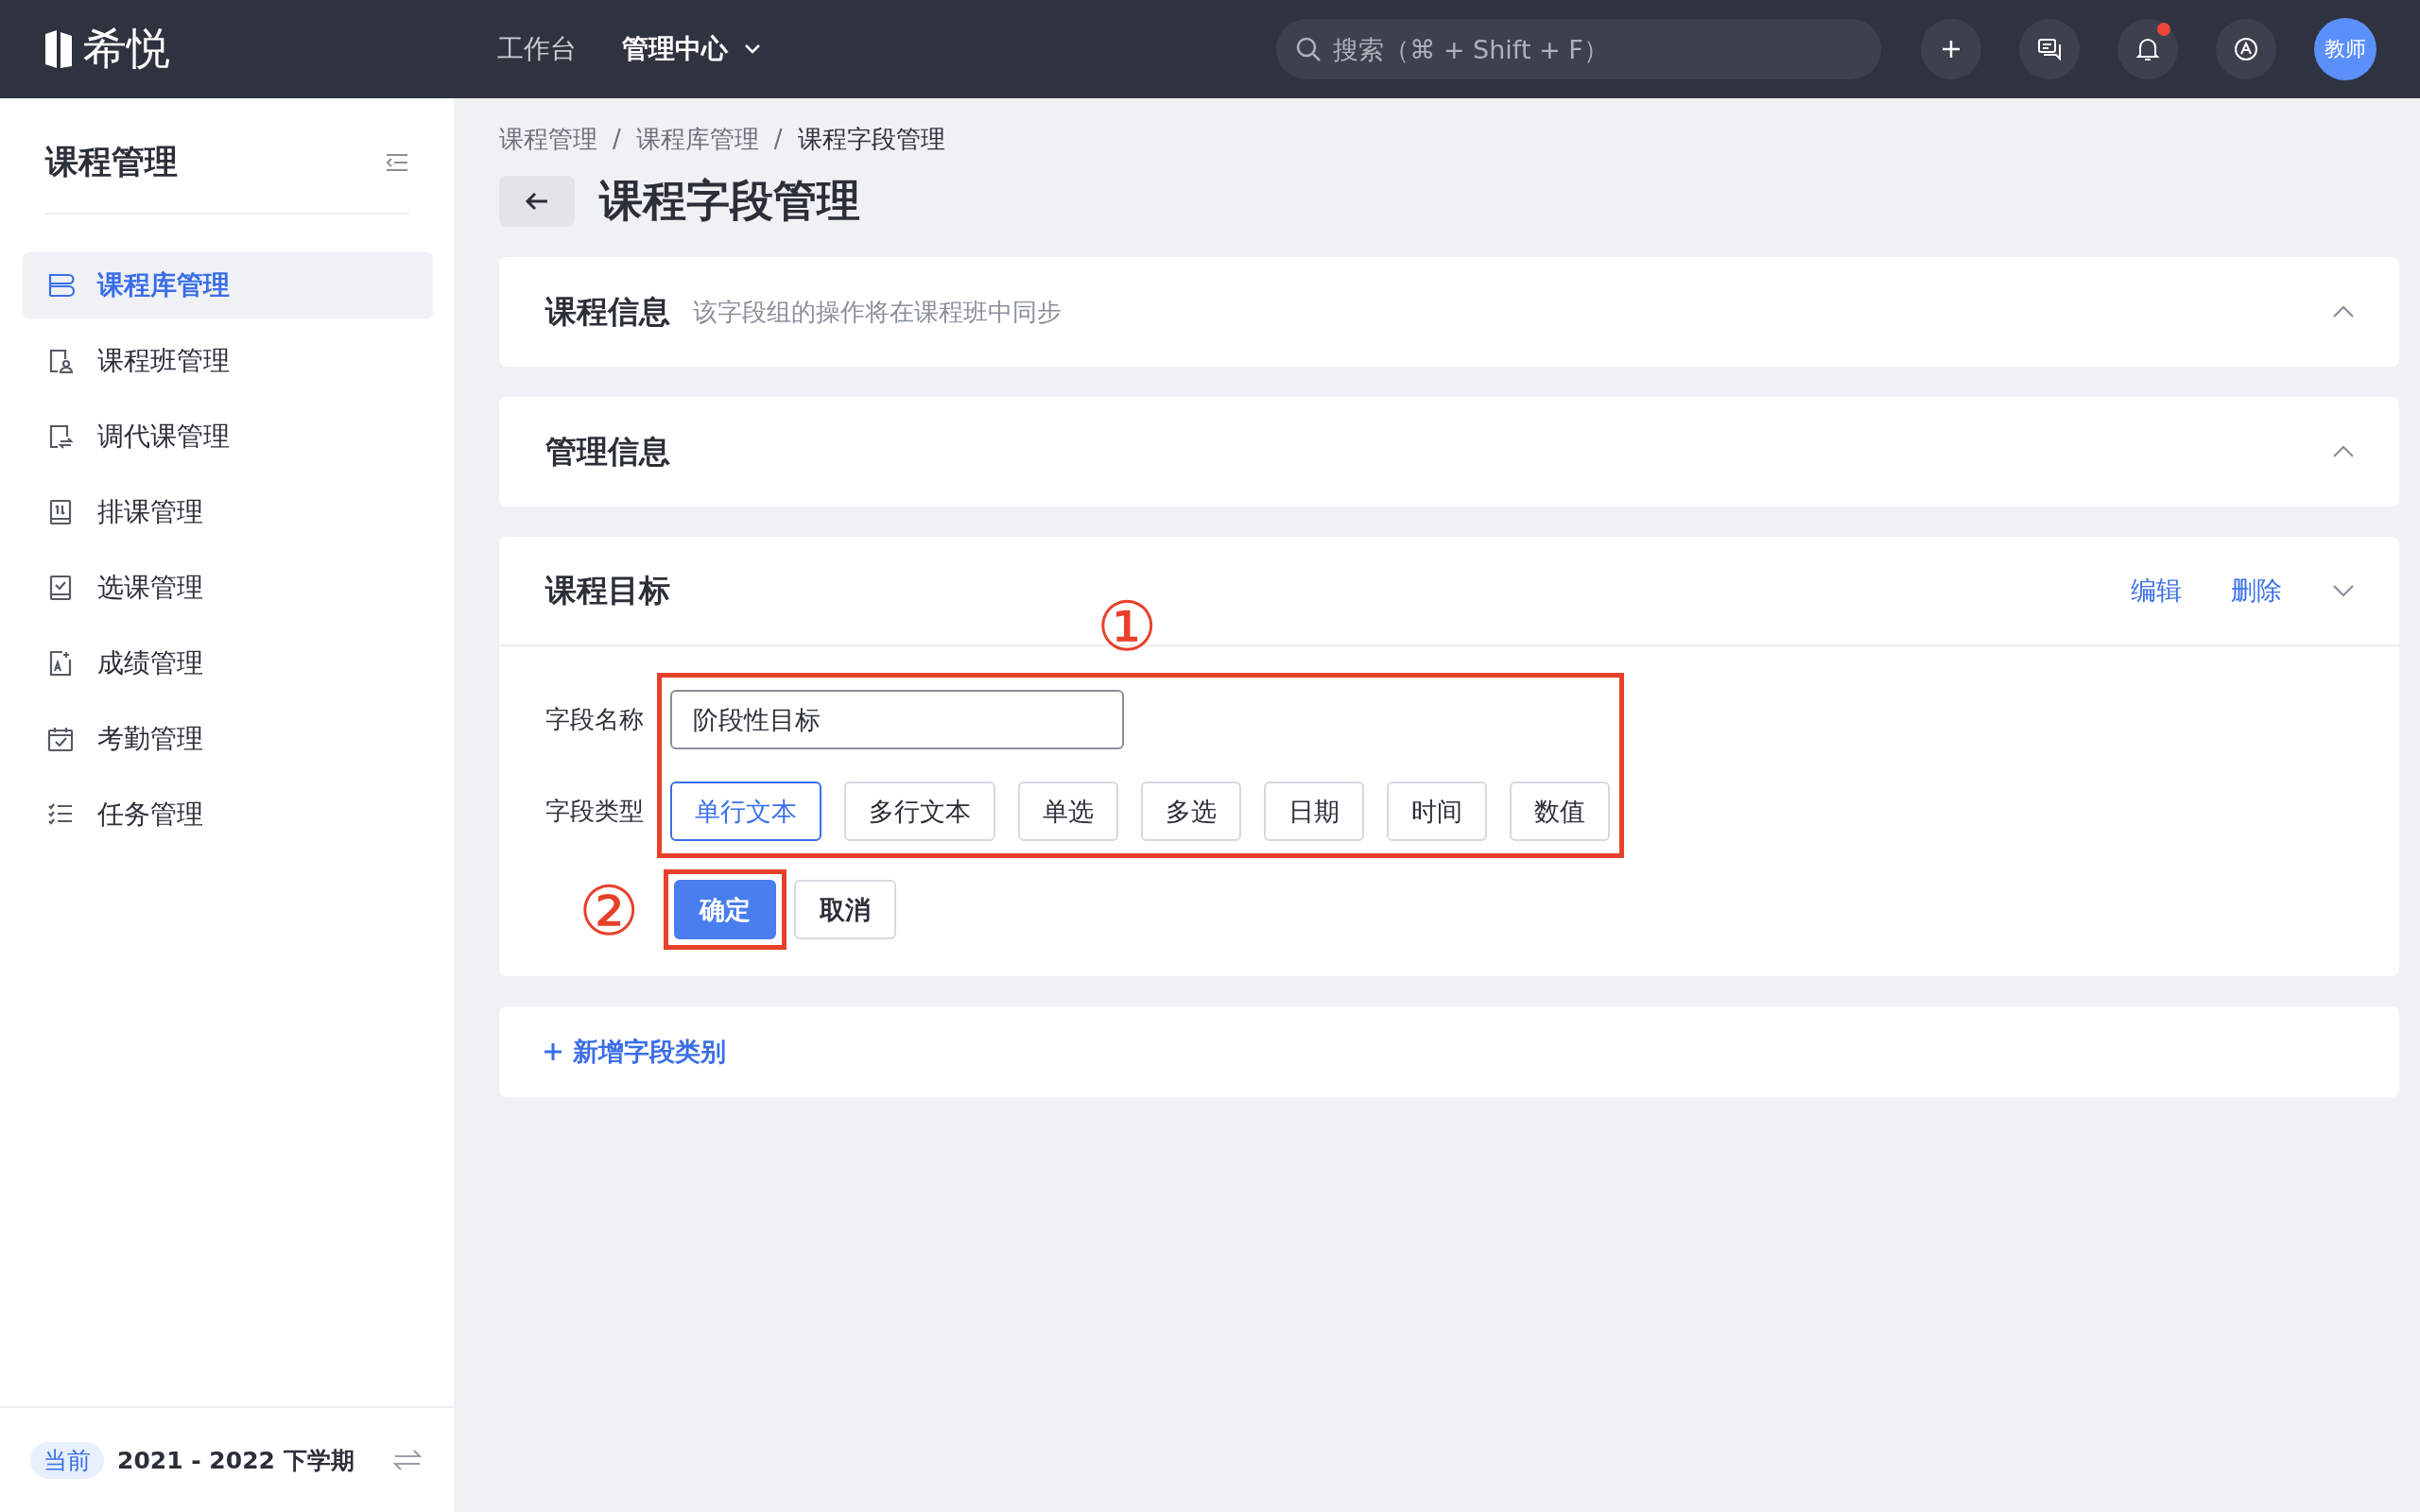 The width and height of the screenshot is (2420, 1512). What do you see at coordinates (897, 719) in the screenshot?
I see `name-input: 阶段性目标` at bounding box center [897, 719].